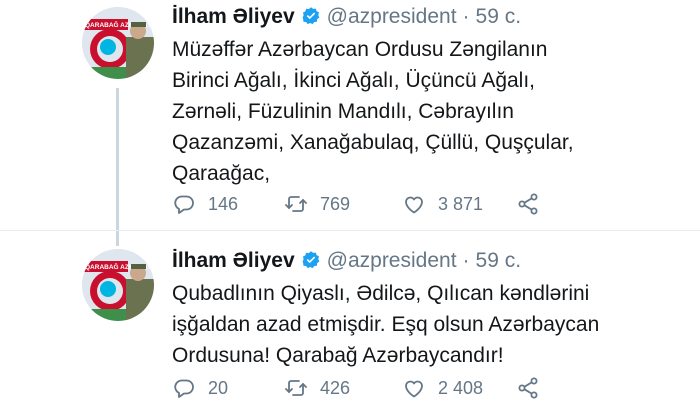 The image size is (700, 420). Describe the element at coordinates (382, 388) in the screenshot. I see `tweet-actions: 20 426 2 408` at that location.